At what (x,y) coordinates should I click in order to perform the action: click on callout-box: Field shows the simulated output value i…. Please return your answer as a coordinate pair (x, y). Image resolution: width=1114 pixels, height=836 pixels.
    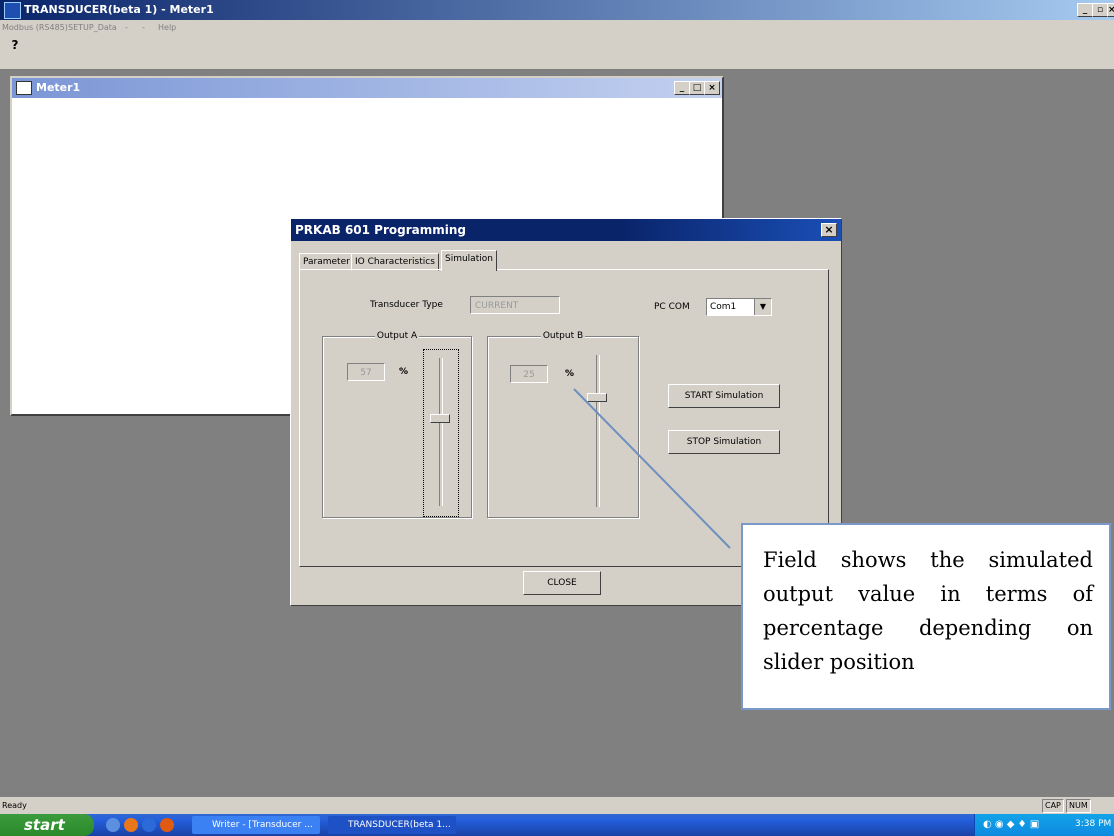
    Looking at the image, I should click on (926, 616).